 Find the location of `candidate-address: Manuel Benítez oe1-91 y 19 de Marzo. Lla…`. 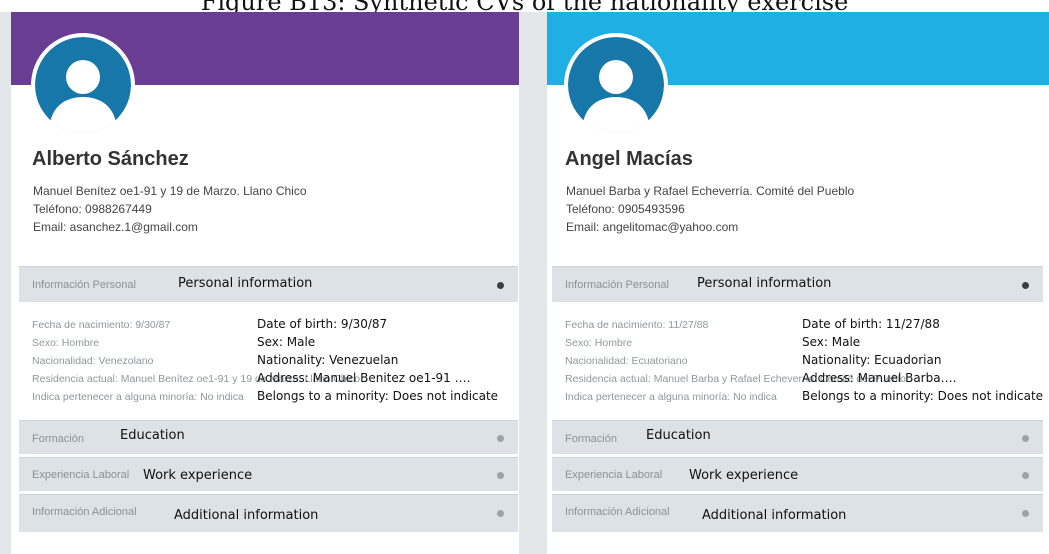

candidate-address: Manuel Benítez oe1-91 y 19 de Marzo. Lla… is located at coordinates (170, 191).